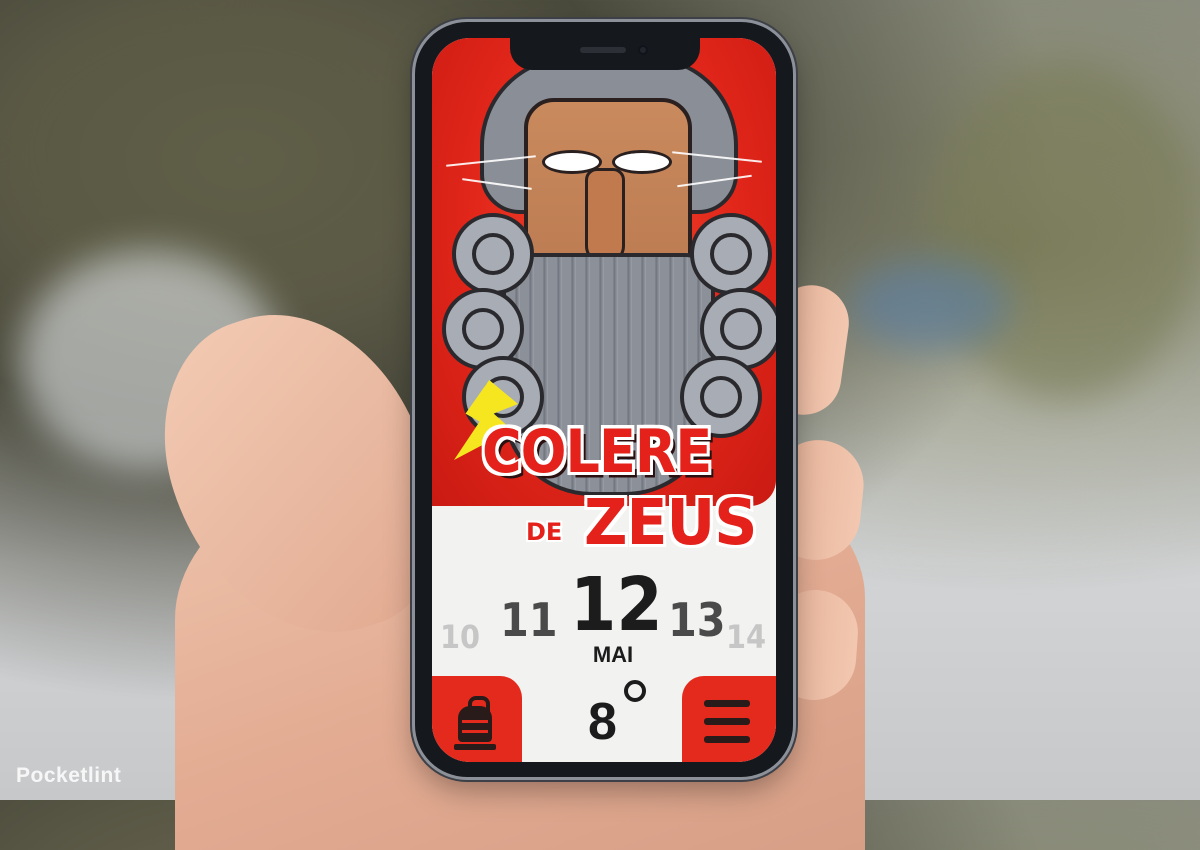 This screenshot has height=850, width=1200. Describe the element at coordinates (529, 620) in the screenshot. I see `day-option: 11` at that location.